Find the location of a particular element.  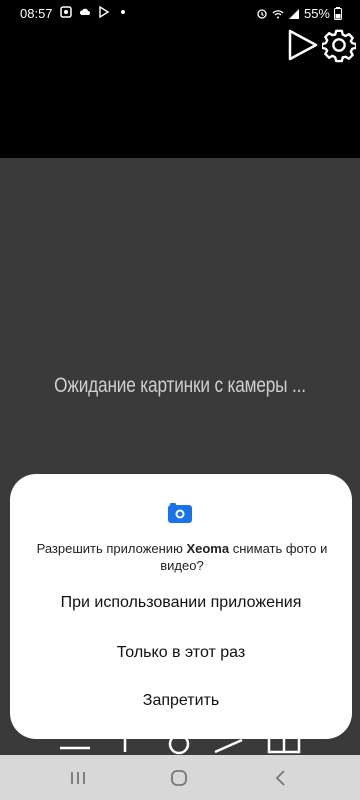

battery-icon is located at coordinates (338, 13).